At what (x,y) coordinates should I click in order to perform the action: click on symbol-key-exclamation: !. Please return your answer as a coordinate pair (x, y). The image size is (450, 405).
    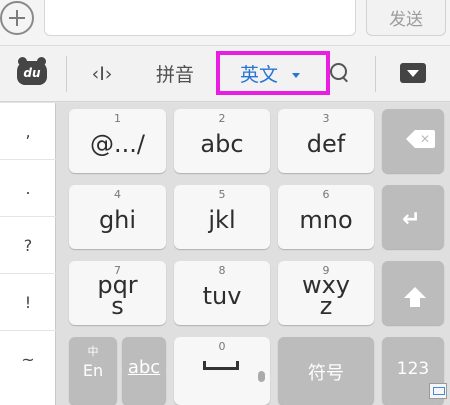
    Looking at the image, I should click on (28, 302).